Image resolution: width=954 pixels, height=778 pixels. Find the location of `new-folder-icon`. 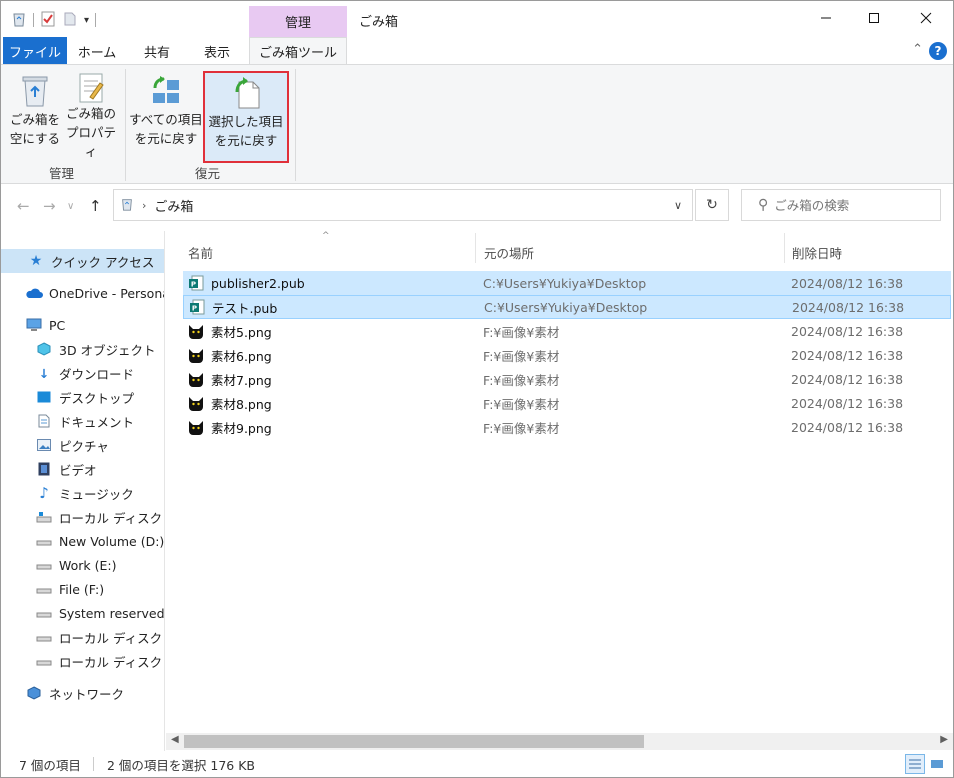

new-folder-icon is located at coordinates (70, 20).